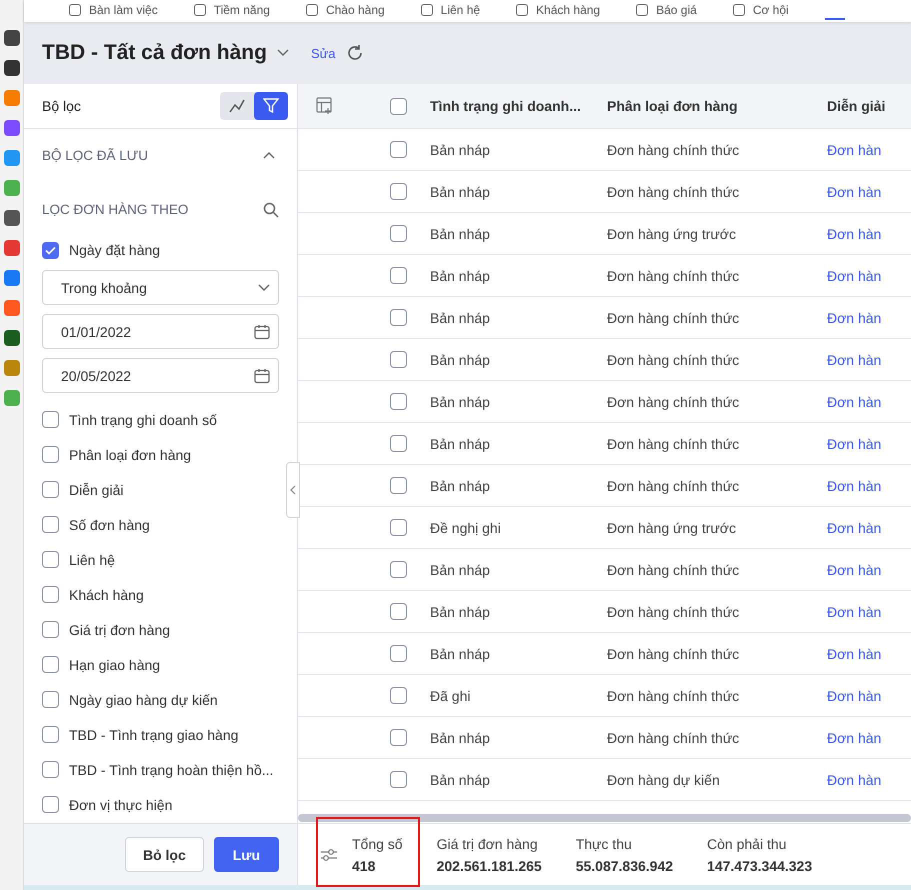 This screenshot has height=890, width=911. What do you see at coordinates (345, 10) in the screenshot?
I see `nav-tab: Chào hàng` at bounding box center [345, 10].